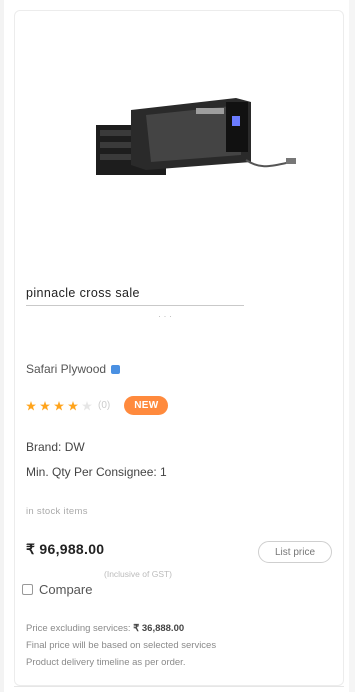  What do you see at coordinates (106, 662) in the screenshot?
I see `footer-line-3: Product delivery timeline as per order.` at bounding box center [106, 662].